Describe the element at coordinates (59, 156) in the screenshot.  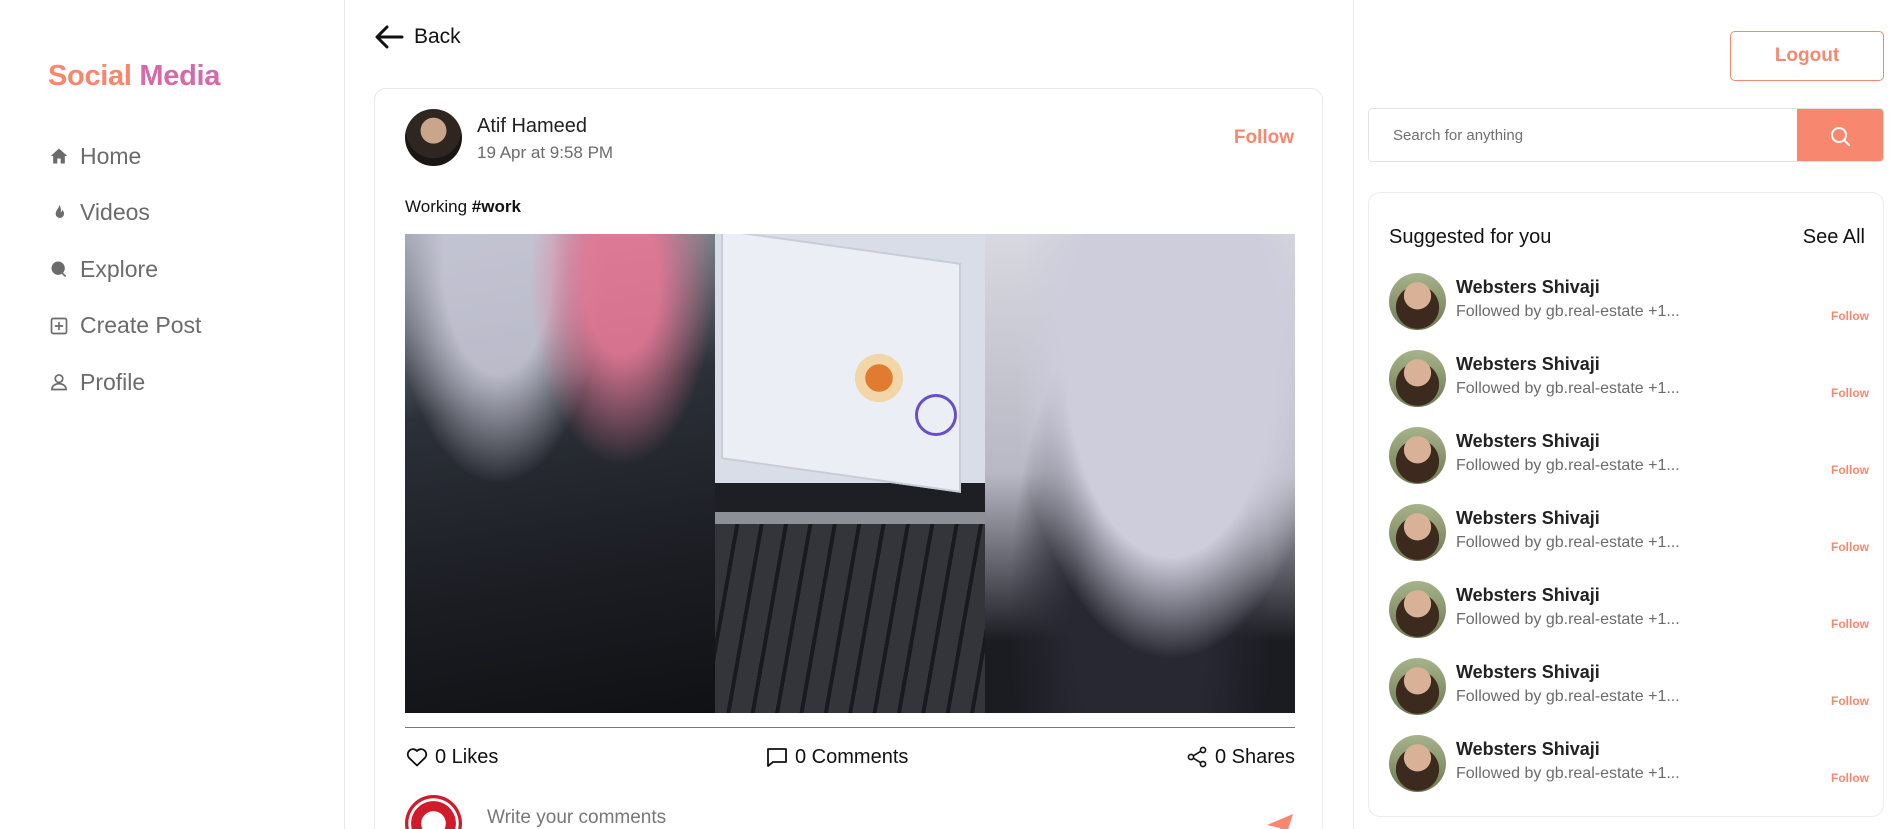
I see `home-icon` at that location.